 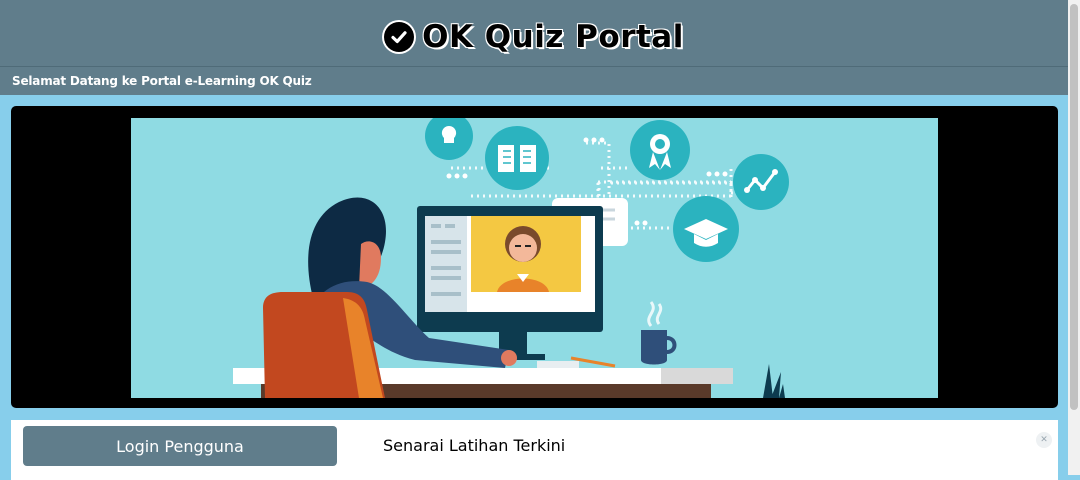 I want to click on page-title: OK Quiz Portal, so click(x=553, y=37).